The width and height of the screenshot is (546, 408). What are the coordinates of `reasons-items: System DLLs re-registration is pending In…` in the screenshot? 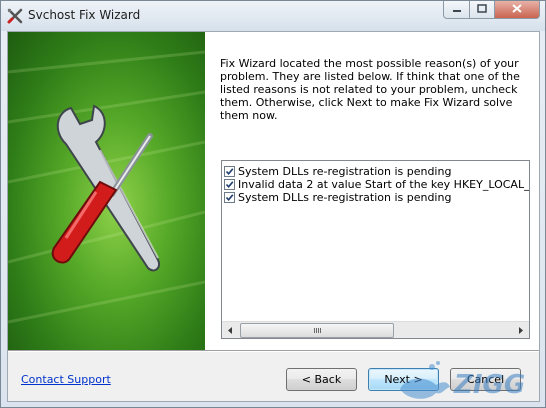 It's located at (377, 184).